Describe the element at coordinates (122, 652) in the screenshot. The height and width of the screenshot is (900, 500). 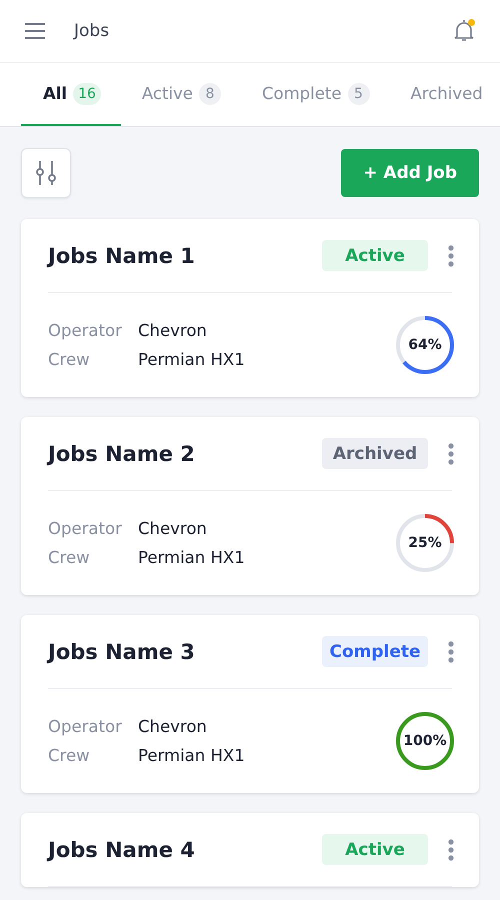
I see `job-name: Jobs Name 3` at that location.